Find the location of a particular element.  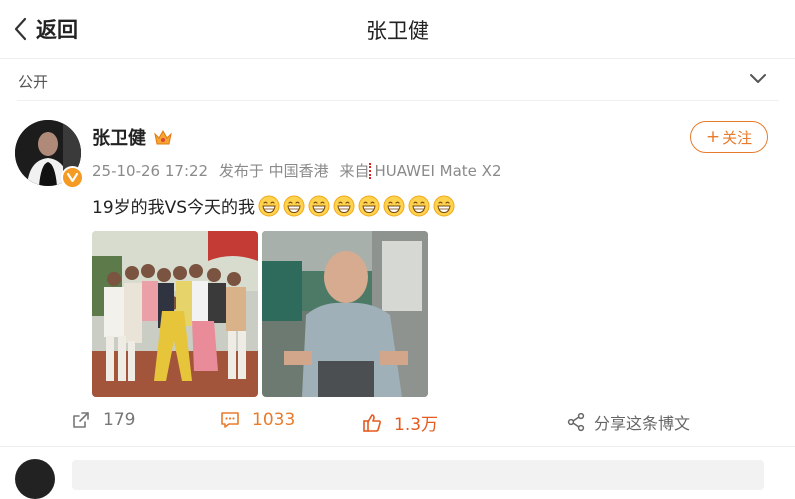

emoji-row is located at coordinates (355, 206).